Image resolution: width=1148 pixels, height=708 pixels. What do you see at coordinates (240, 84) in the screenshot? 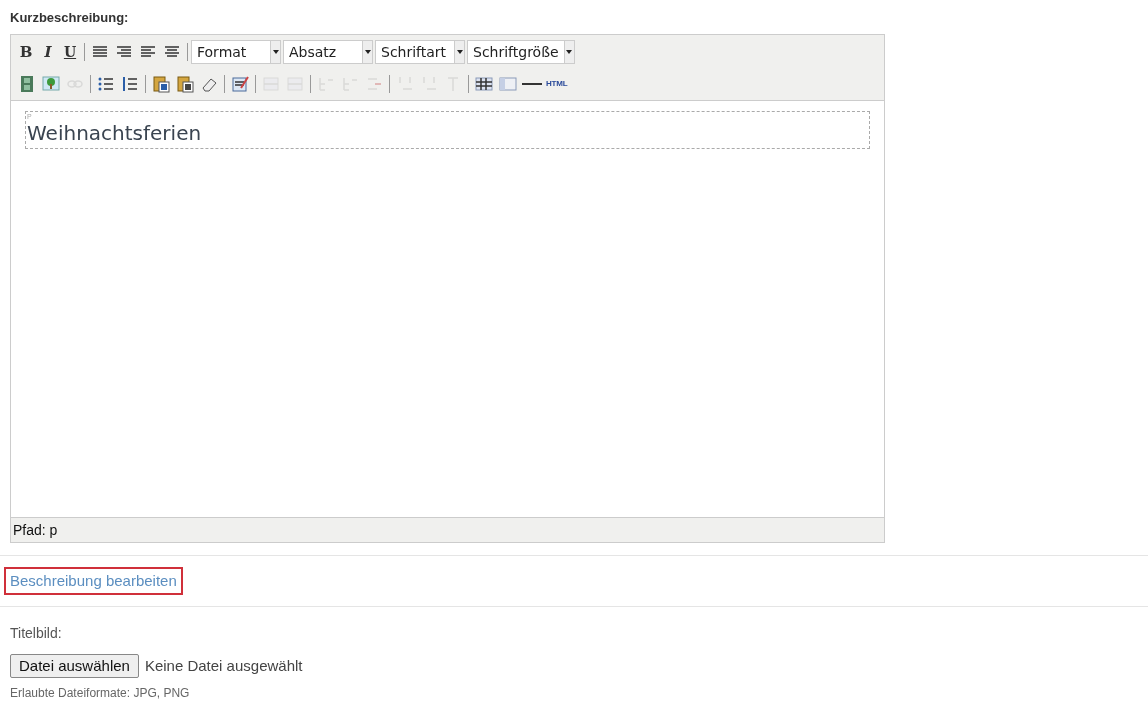
I see `edit-icon` at bounding box center [240, 84].